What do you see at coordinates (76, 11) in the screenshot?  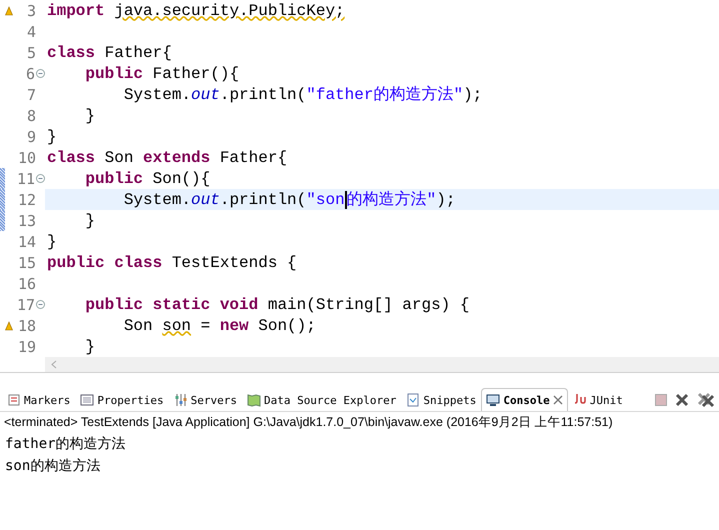 I see `code-text: import` at bounding box center [76, 11].